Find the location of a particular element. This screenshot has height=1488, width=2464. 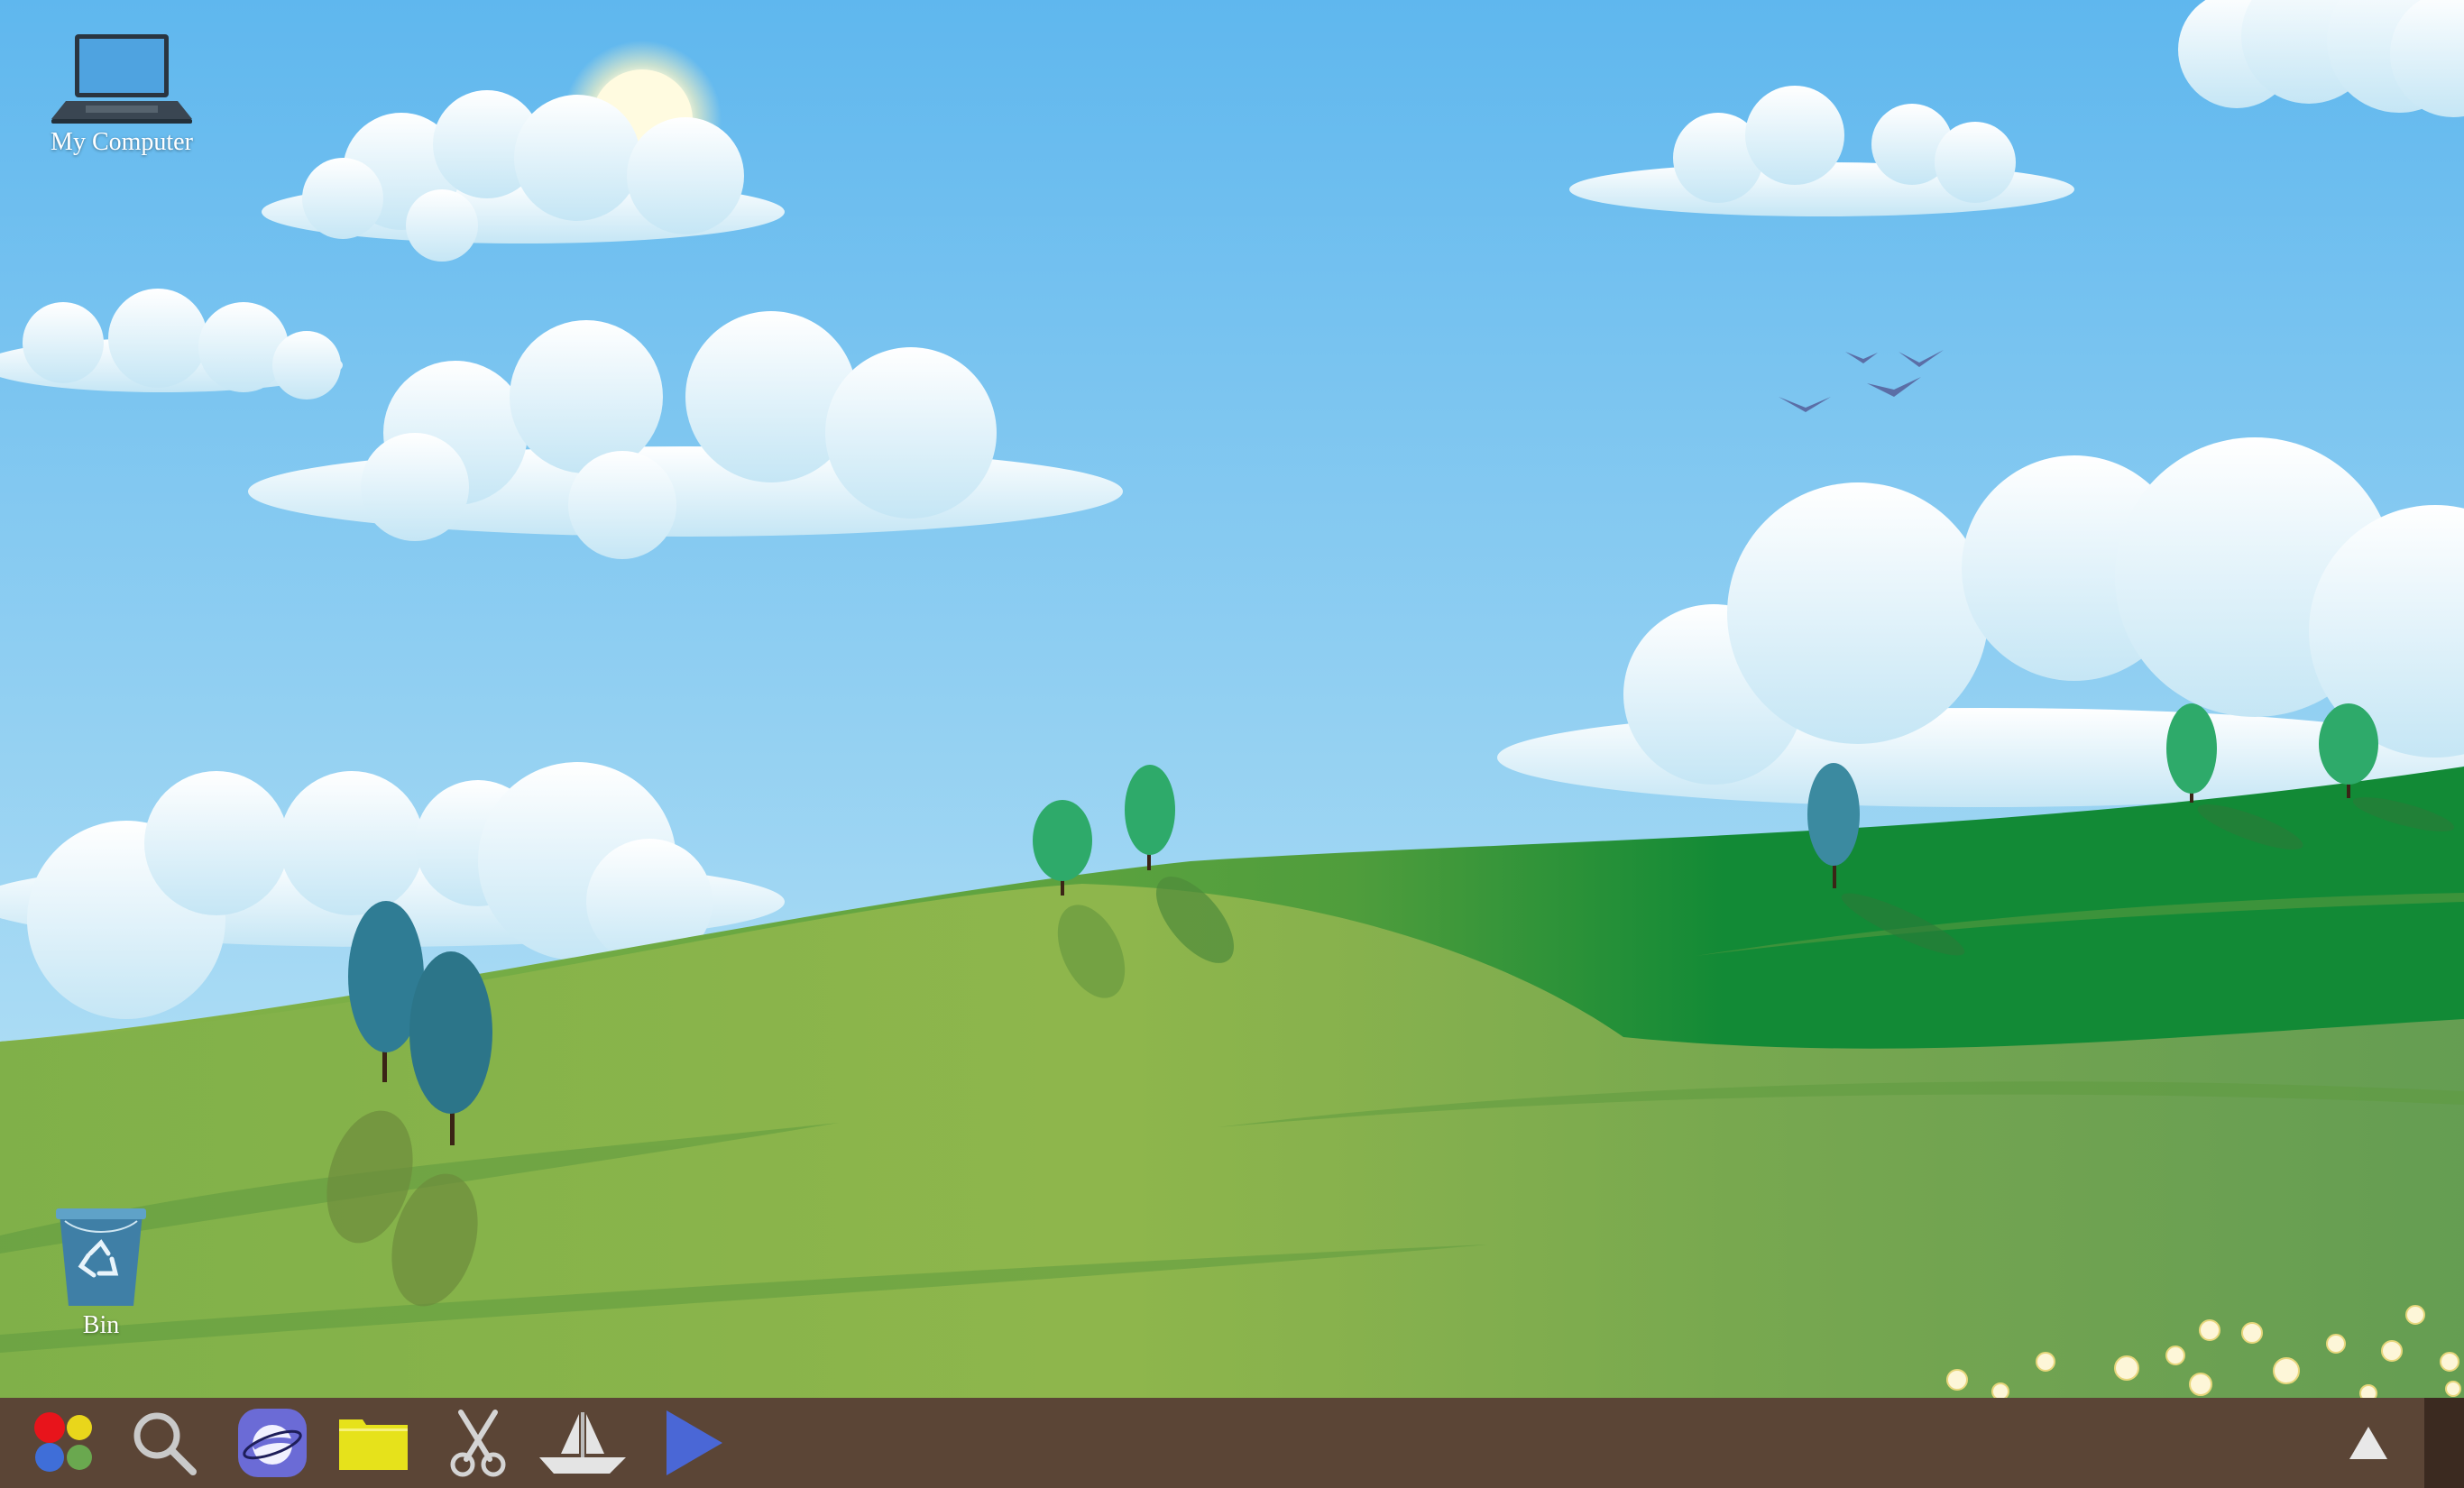

folder-icon is located at coordinates (373, 1444).